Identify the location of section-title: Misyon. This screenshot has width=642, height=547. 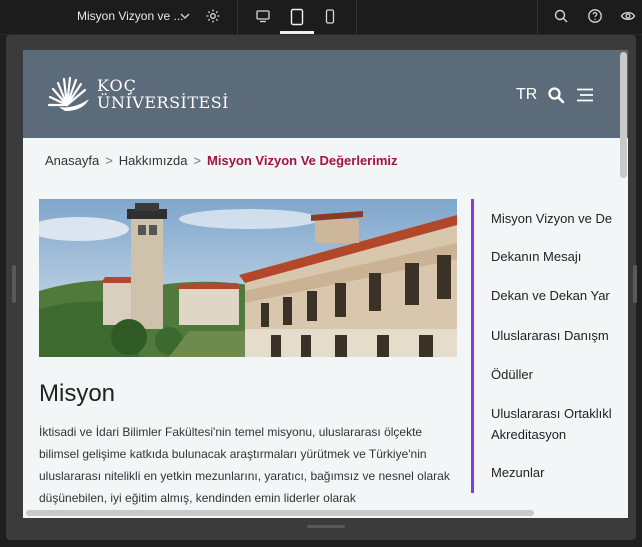
(77, 393).